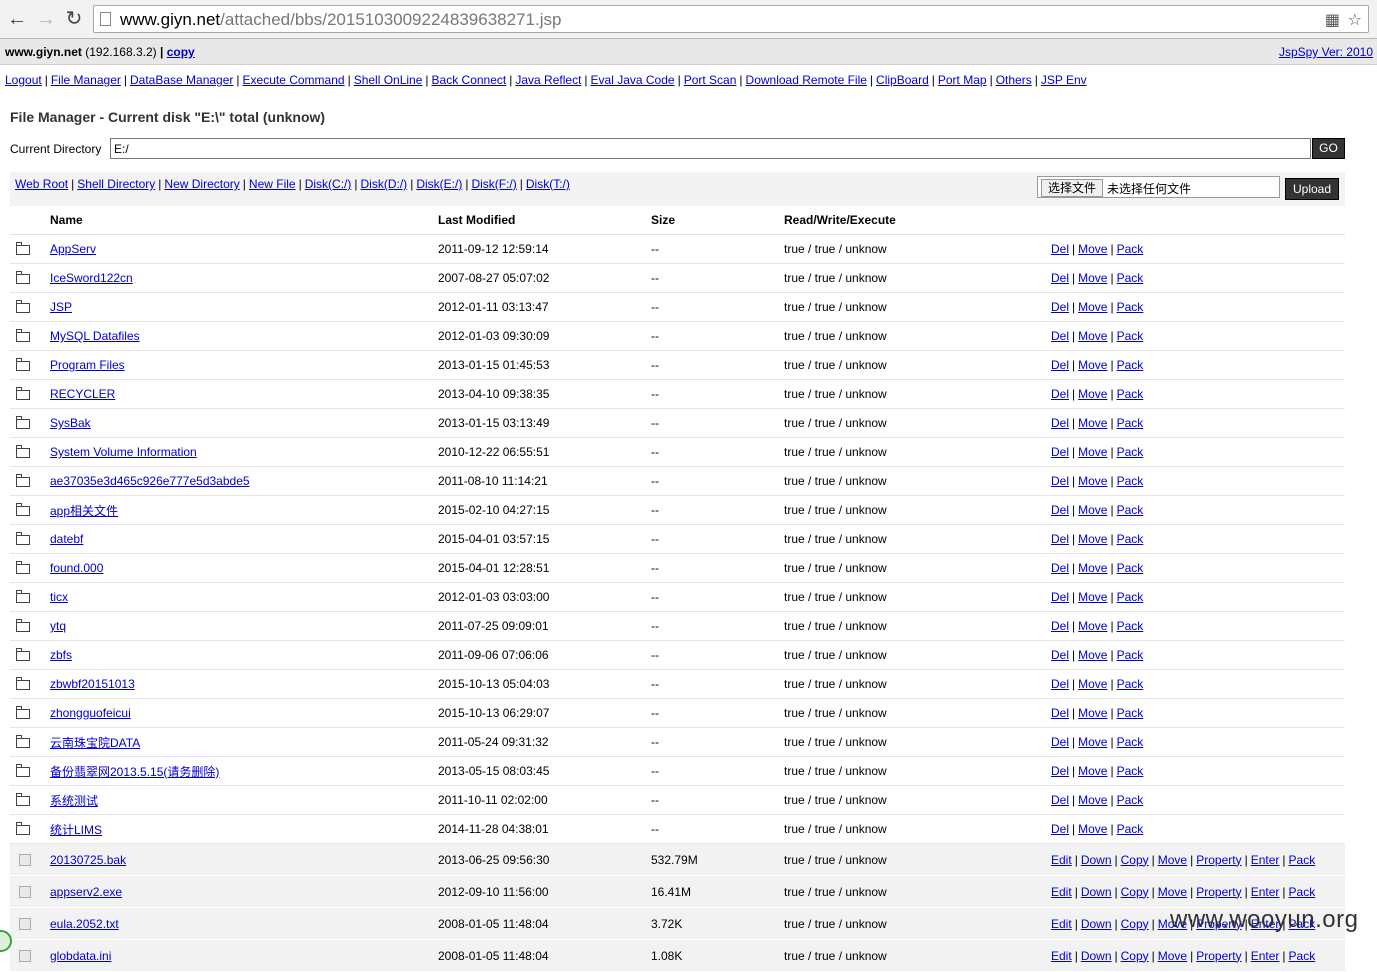  I want to click on menu-item-eval-java-code: Eval Java Code, so click(633, 80).